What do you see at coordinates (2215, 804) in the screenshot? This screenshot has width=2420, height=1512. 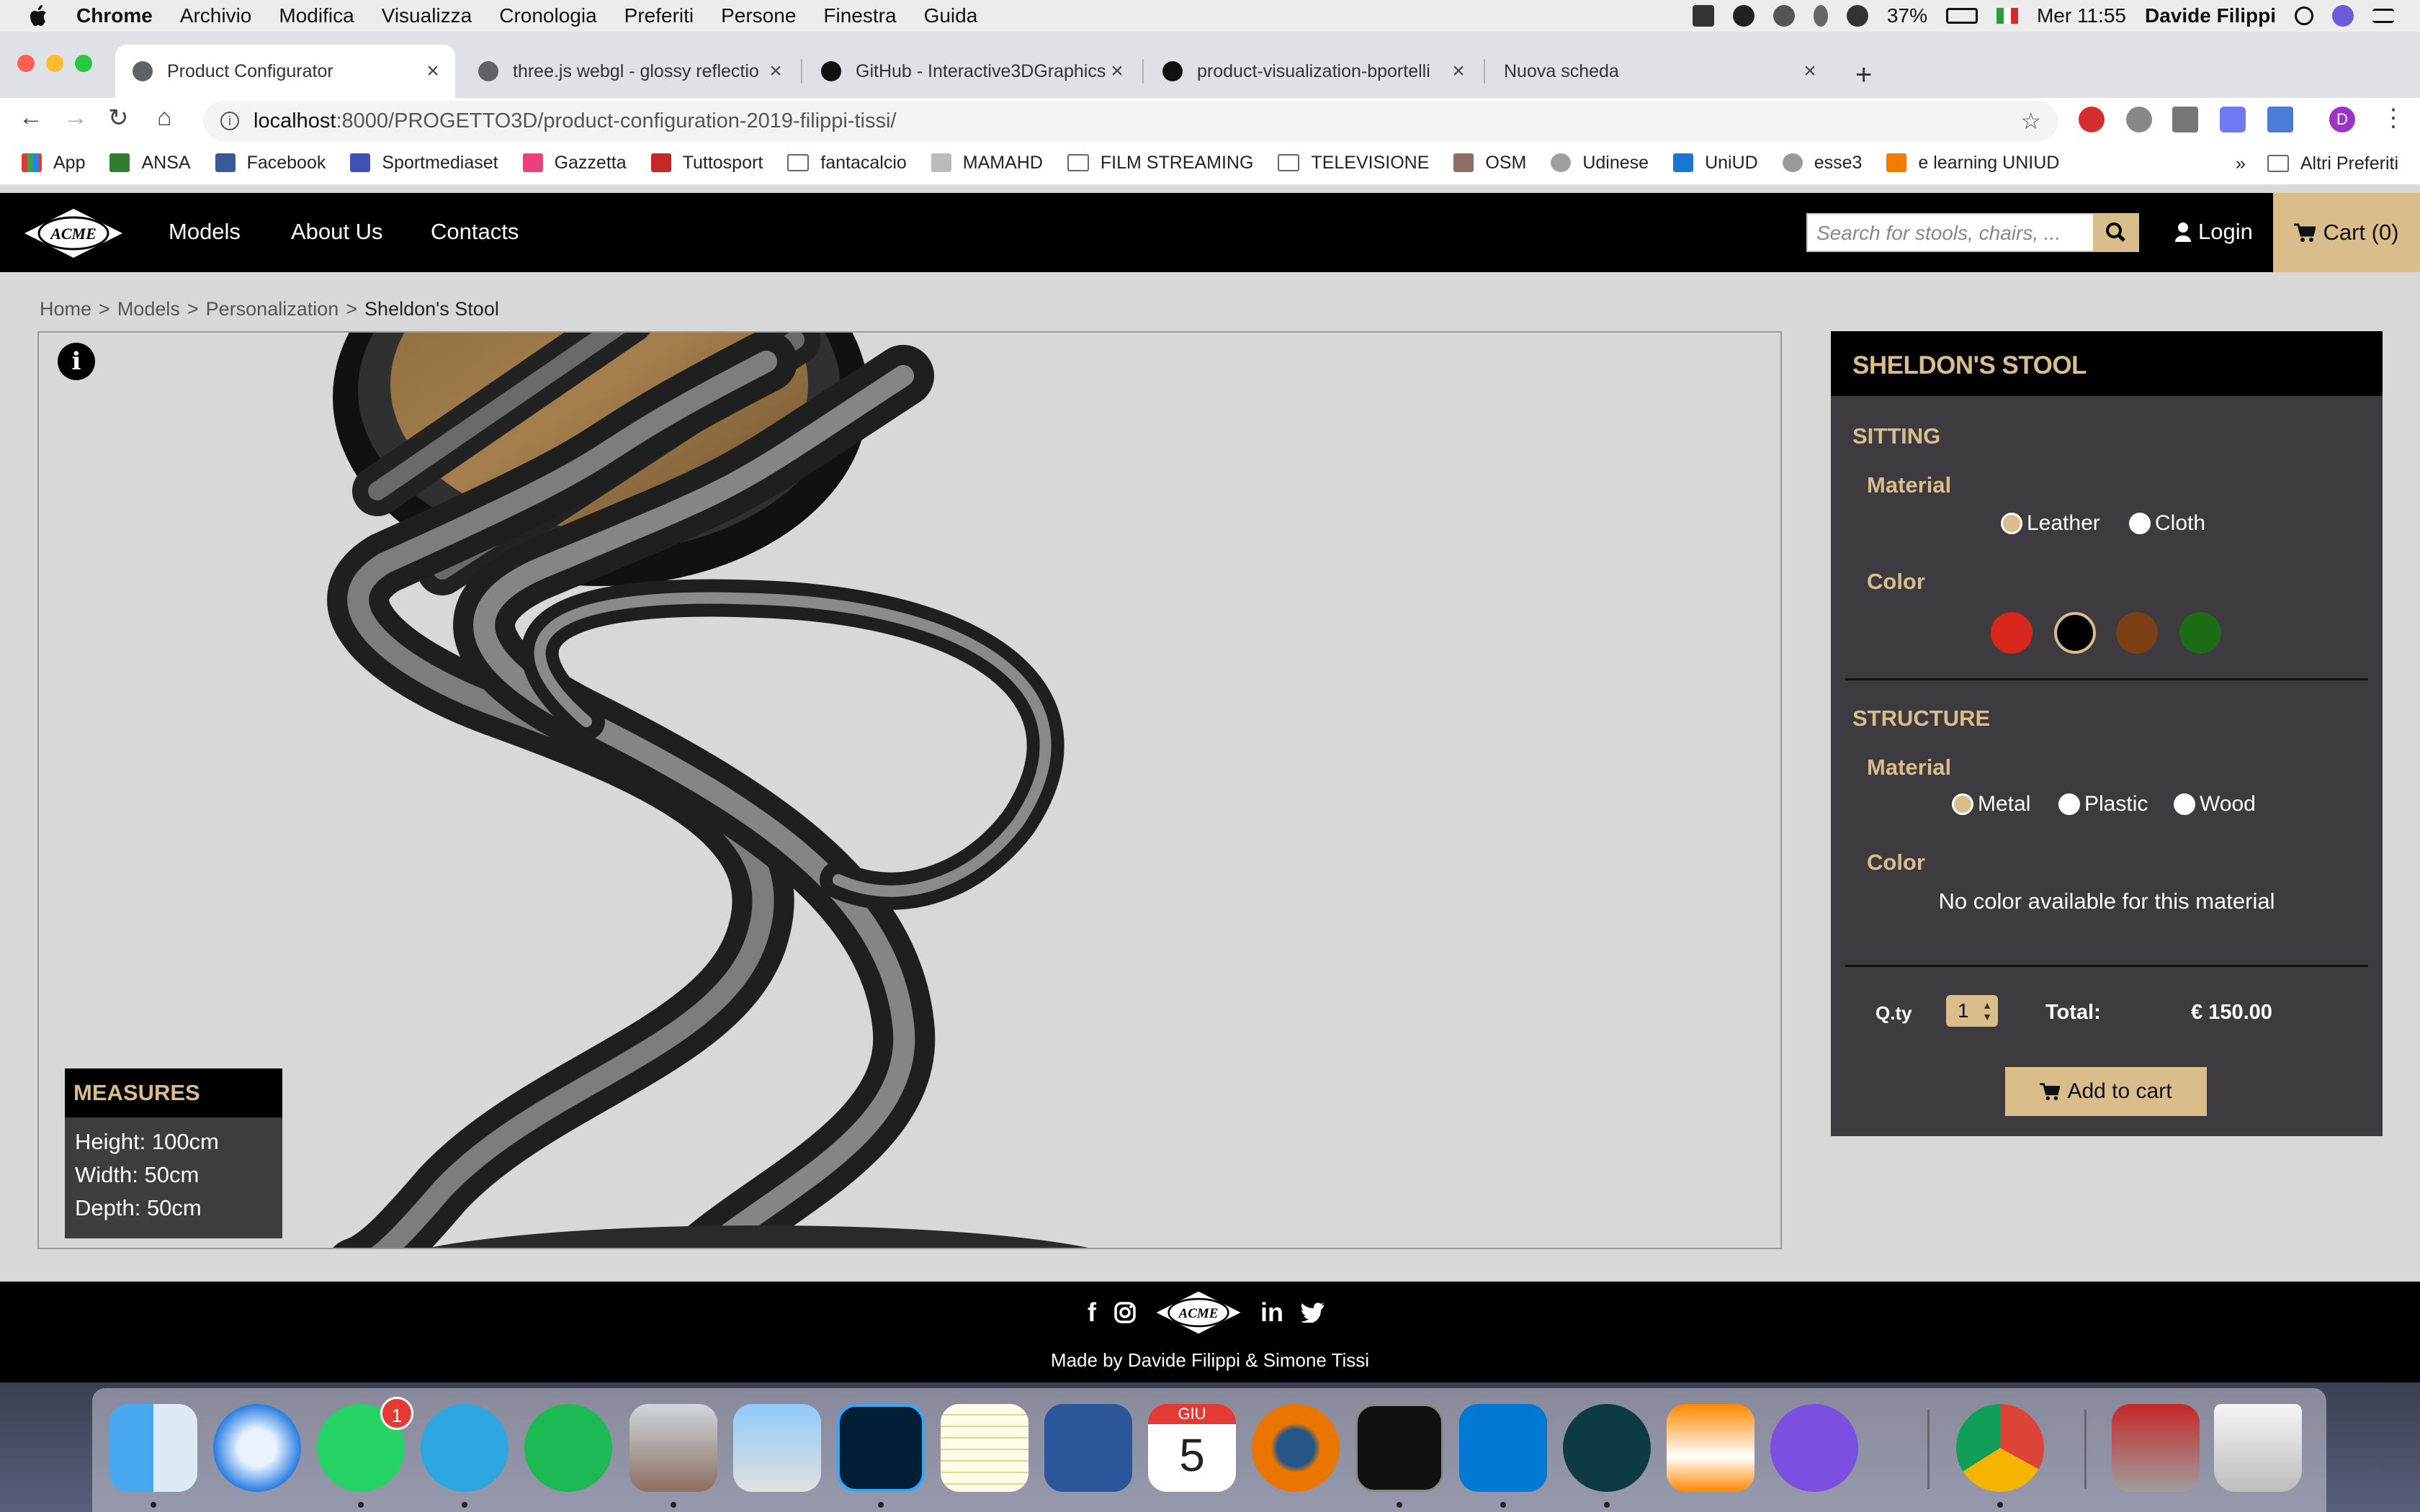 I see `radio-wood: Wood` at bounding box center [2215, 804].